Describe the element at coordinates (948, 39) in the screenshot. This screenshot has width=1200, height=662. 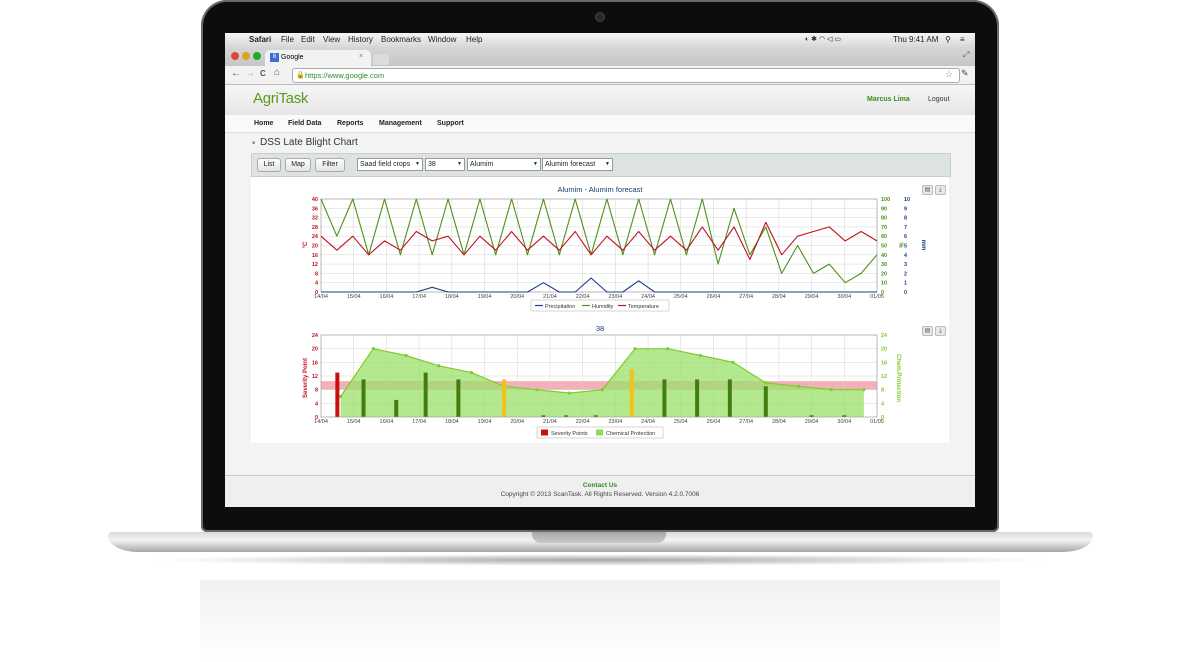
I see `spotlight-icon: ⚲` at that location.